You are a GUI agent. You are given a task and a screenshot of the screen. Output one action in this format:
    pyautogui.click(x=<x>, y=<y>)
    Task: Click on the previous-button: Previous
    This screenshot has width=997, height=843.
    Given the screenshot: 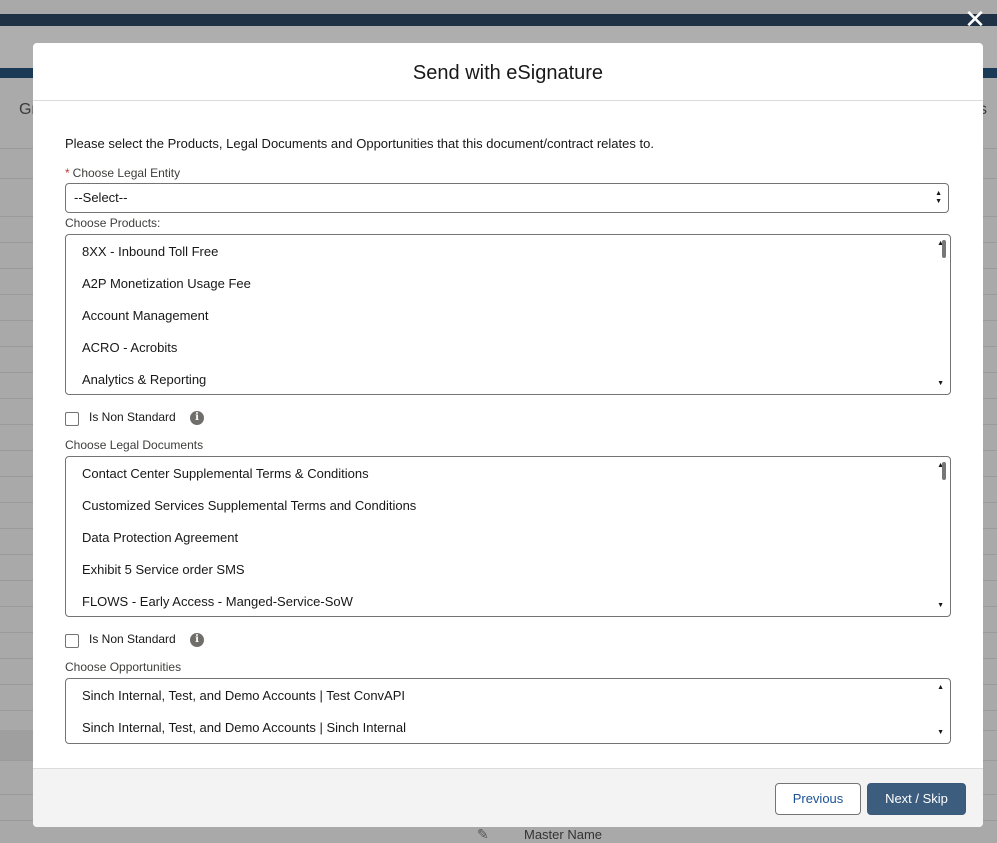 What is the action you would take?
    pyautogui.click(x=818, y=799)
    